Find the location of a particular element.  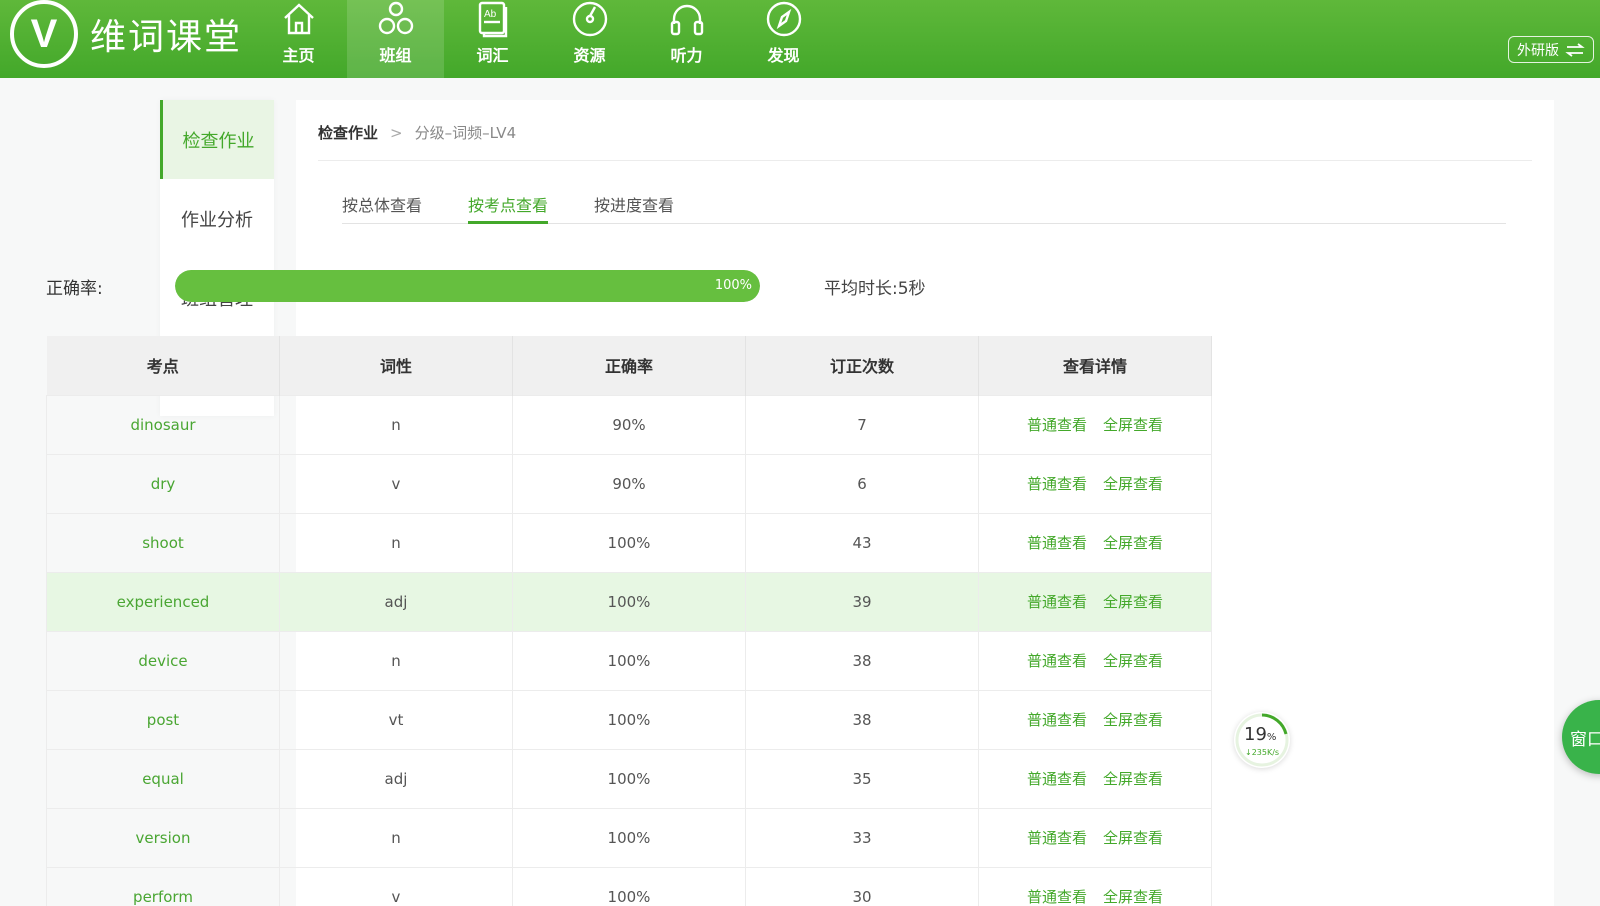

accuracy-label: 正确率: is located at coordinates (74, 289).